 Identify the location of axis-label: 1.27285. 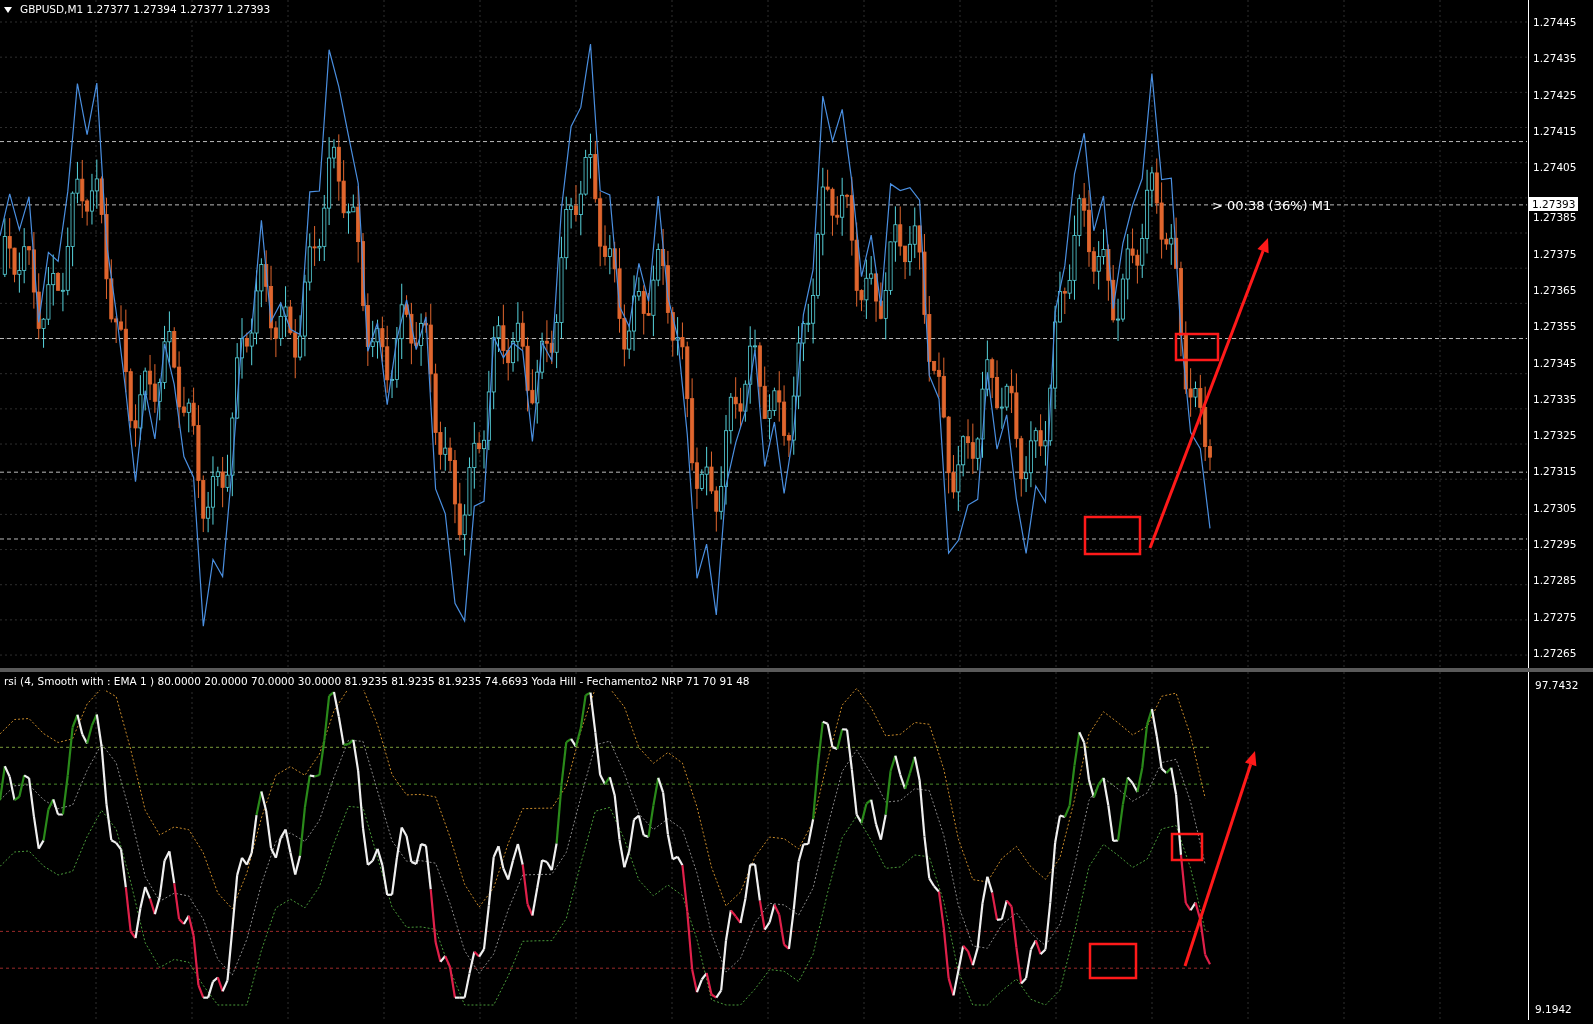
(1555, 580).